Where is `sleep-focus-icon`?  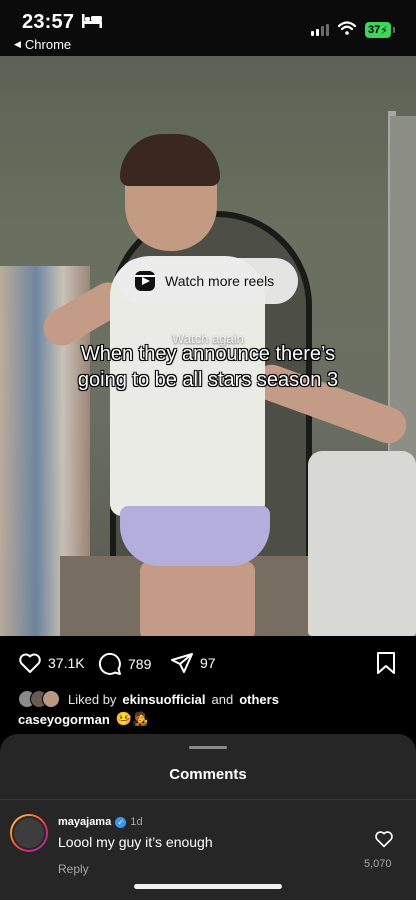 sleep-focus-icon is located at coordinates (92, 21).